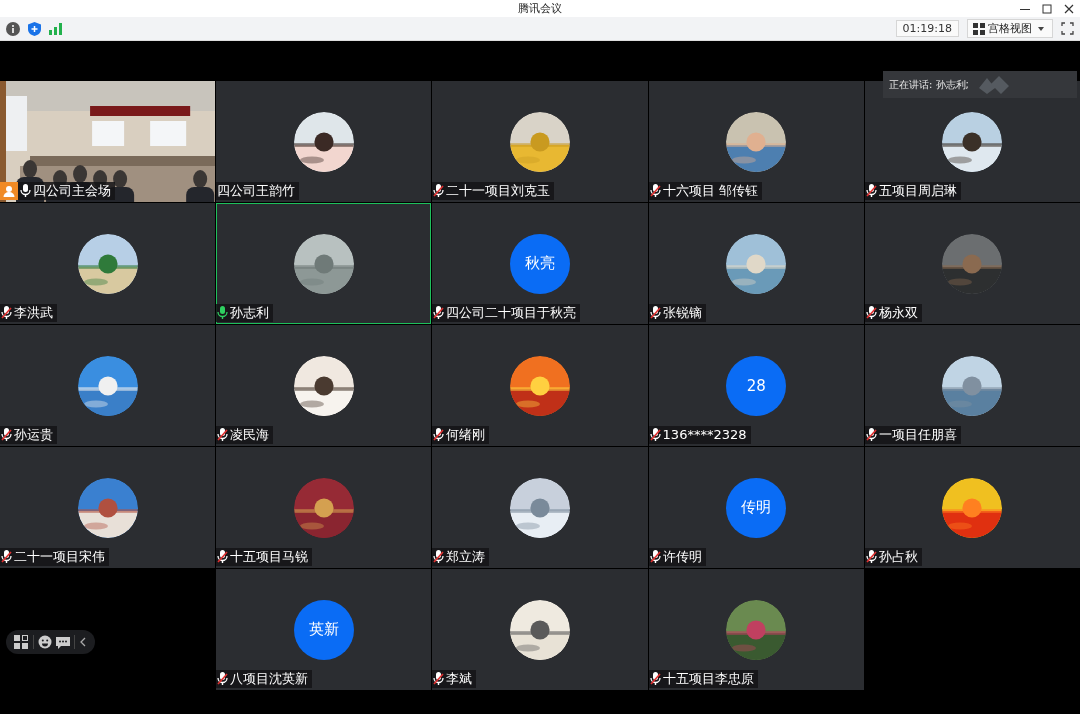 Image resolution: width=1080 pixels, height=714 pixels. I want to click on participant-name: 孙志利, so click(250, 313).